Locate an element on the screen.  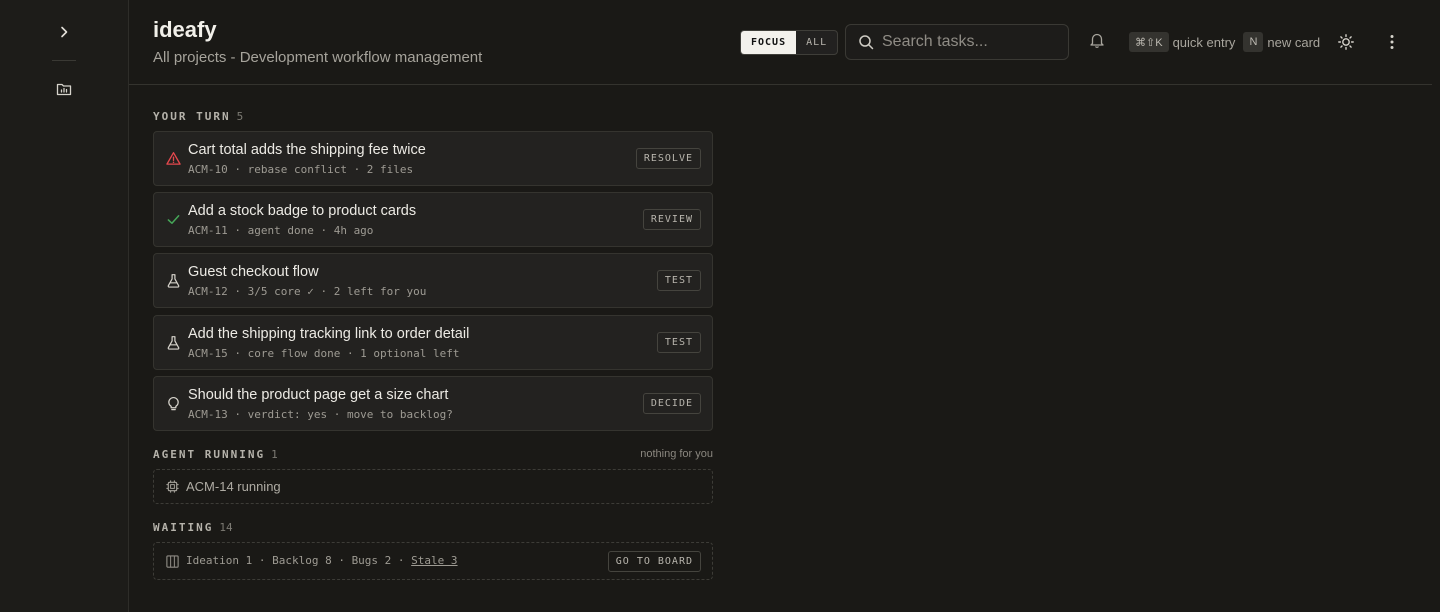
all-toggle-button: ALL is located at coordinates (816, 42).